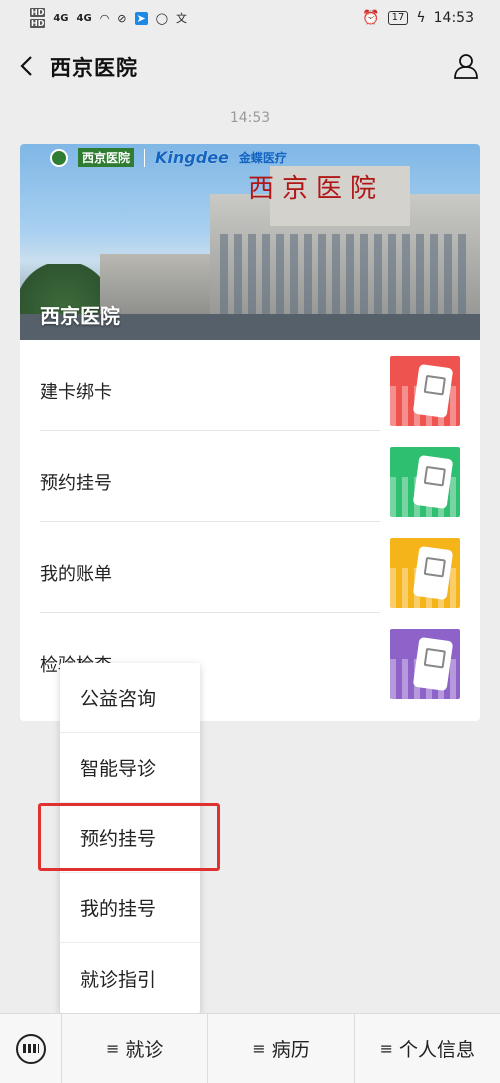  I want to click on status-left: HD HD 4G 4G ◠ ⊘ ➤ ◯ 文, so click(108, 18).